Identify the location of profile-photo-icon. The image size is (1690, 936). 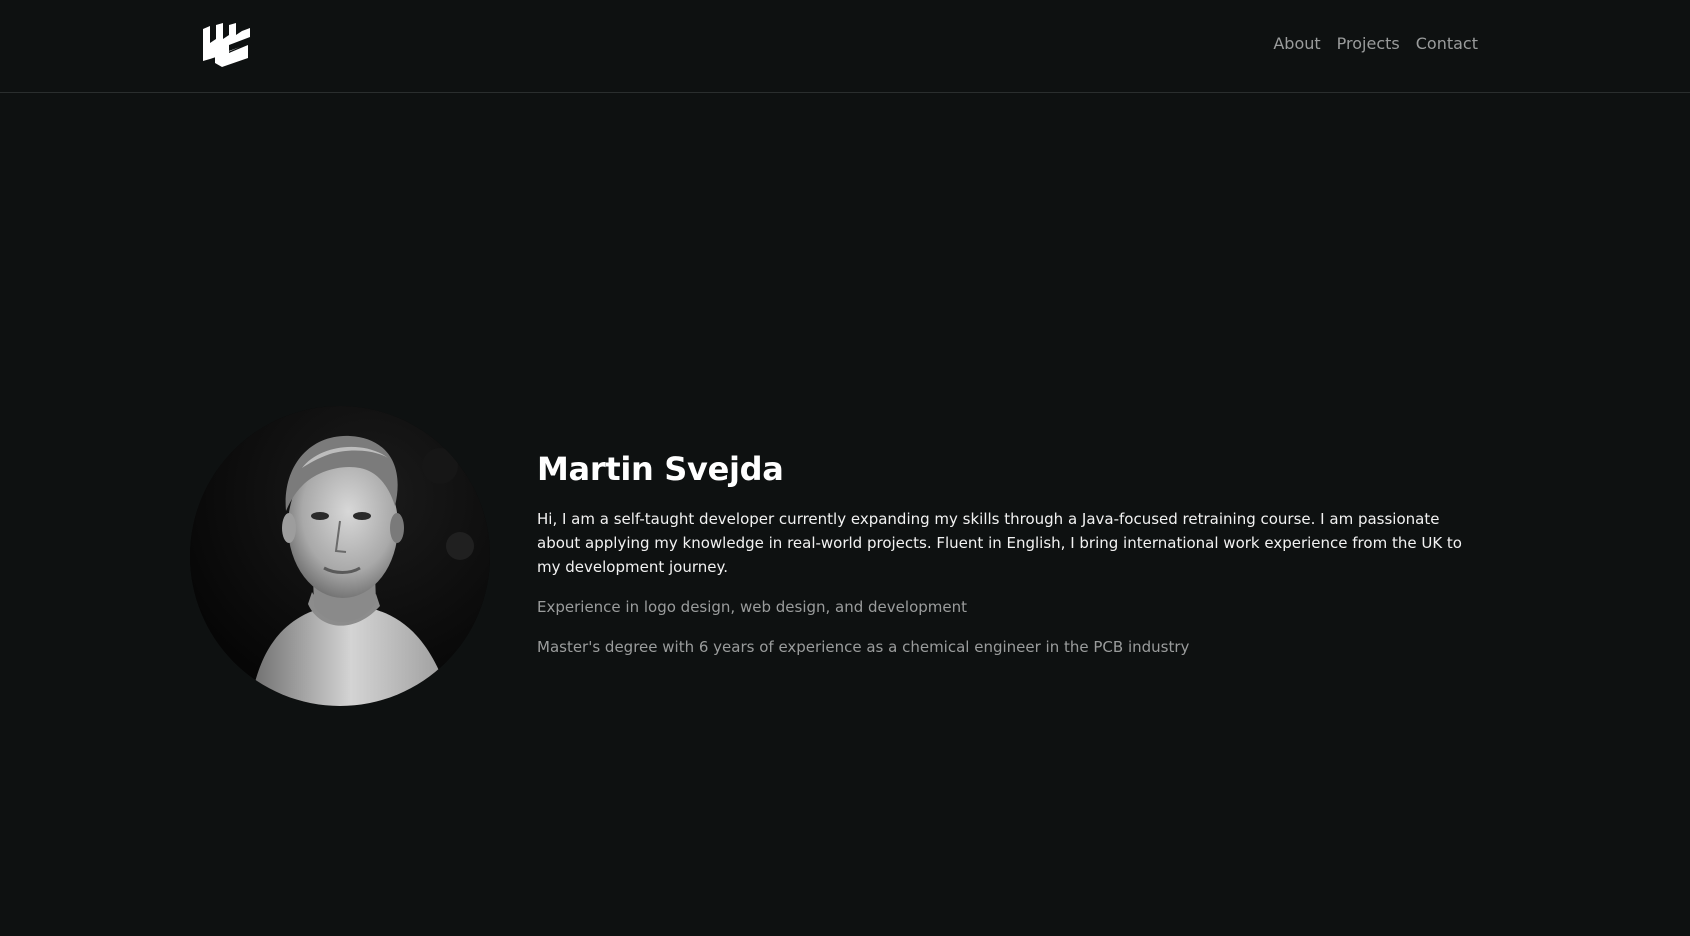
(340, 556).